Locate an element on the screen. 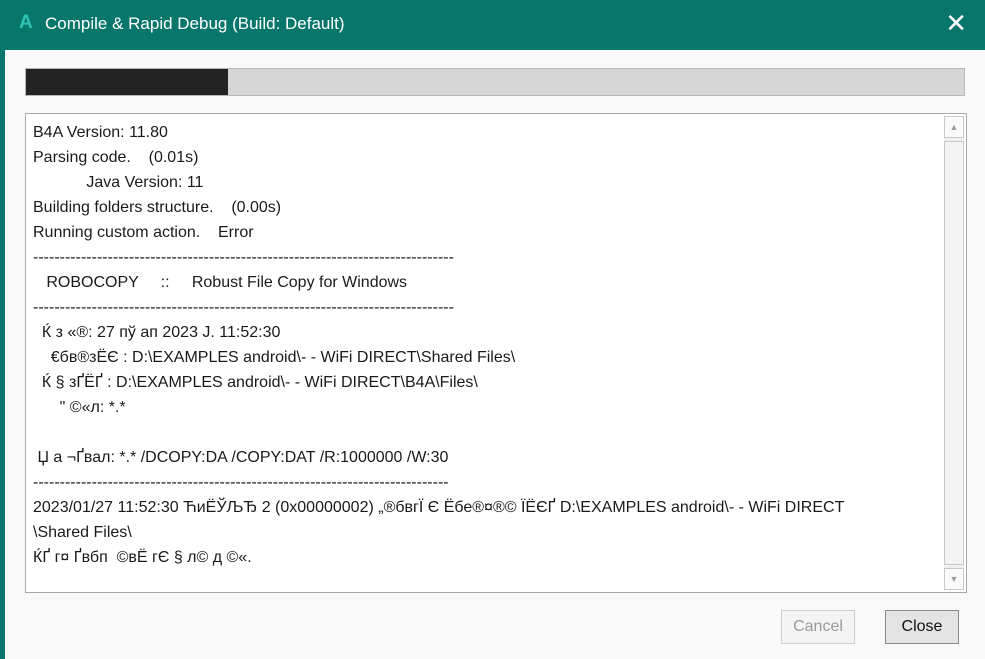 Image resolution: width=985 pixels, height=659 pixels. log-line: " ©«л: *.* is located at coordinates (79, 407).